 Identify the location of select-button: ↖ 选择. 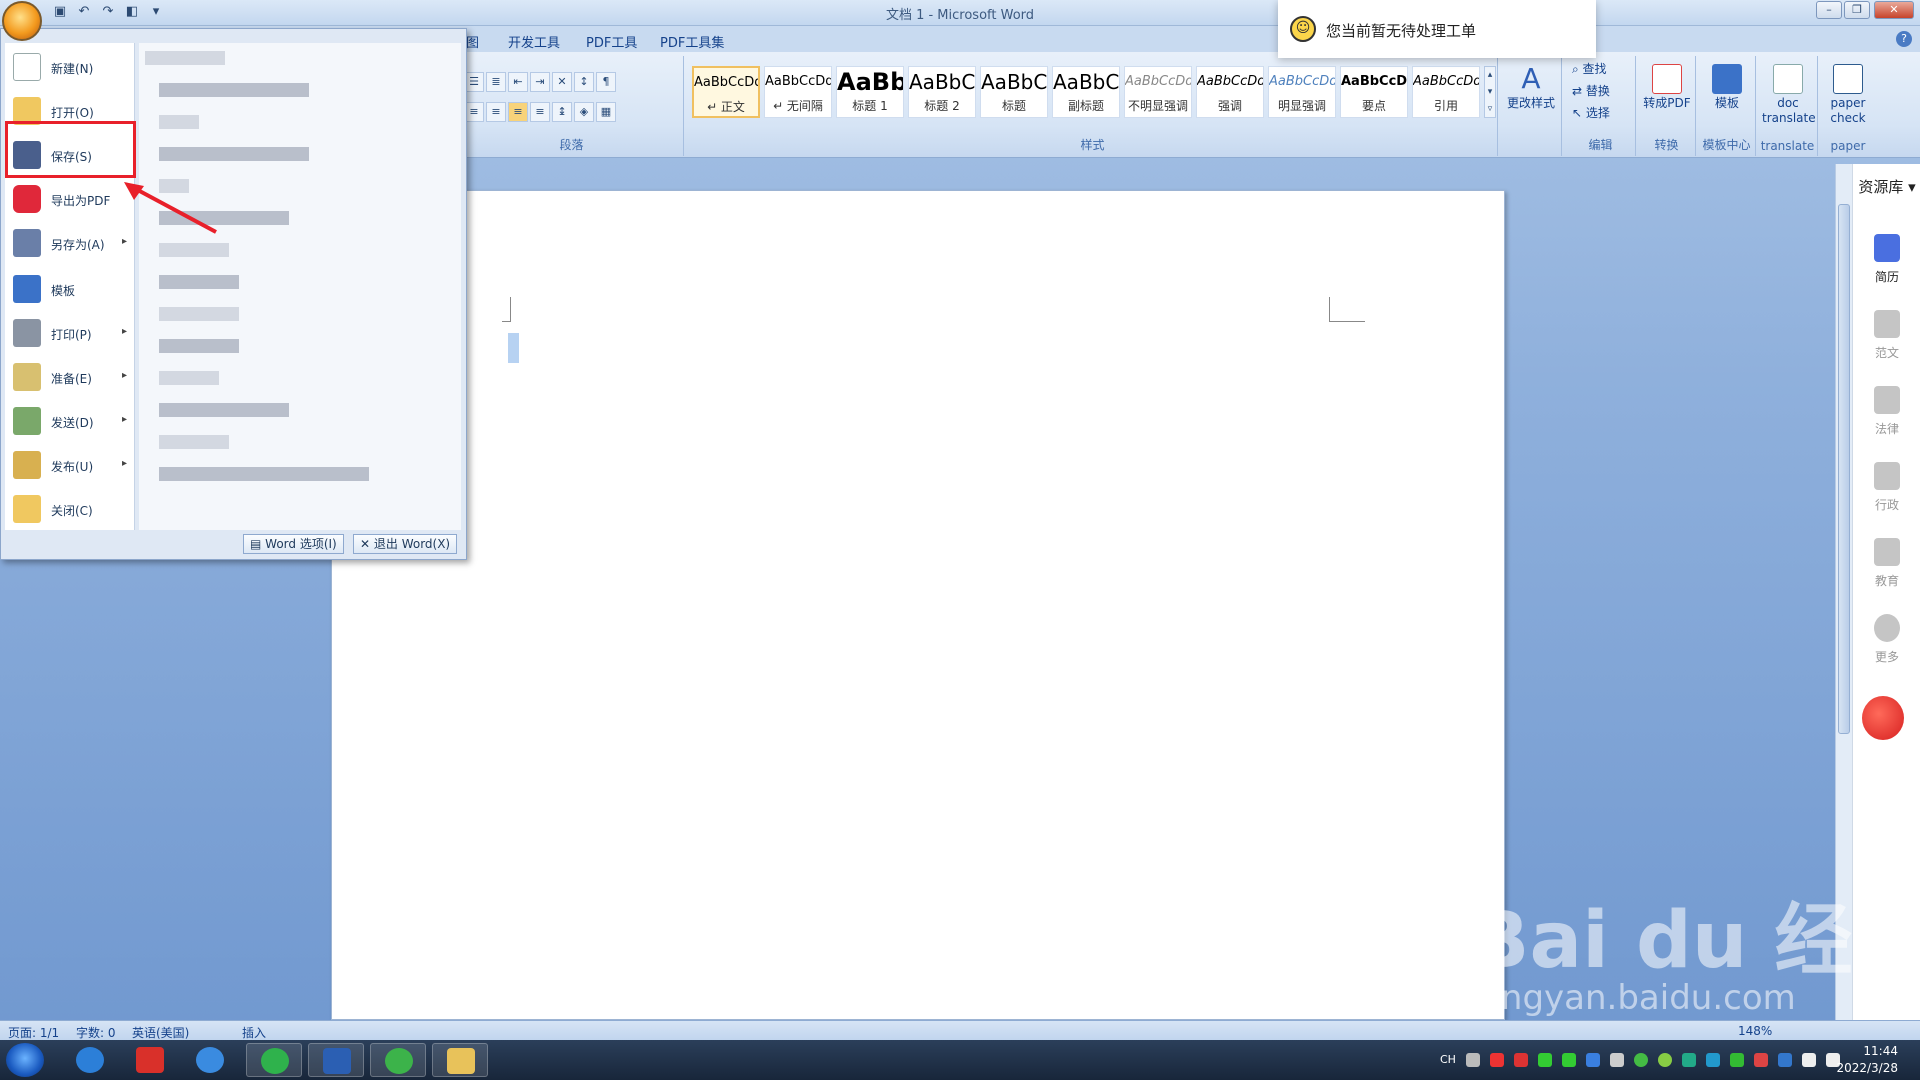
(1591, 113).